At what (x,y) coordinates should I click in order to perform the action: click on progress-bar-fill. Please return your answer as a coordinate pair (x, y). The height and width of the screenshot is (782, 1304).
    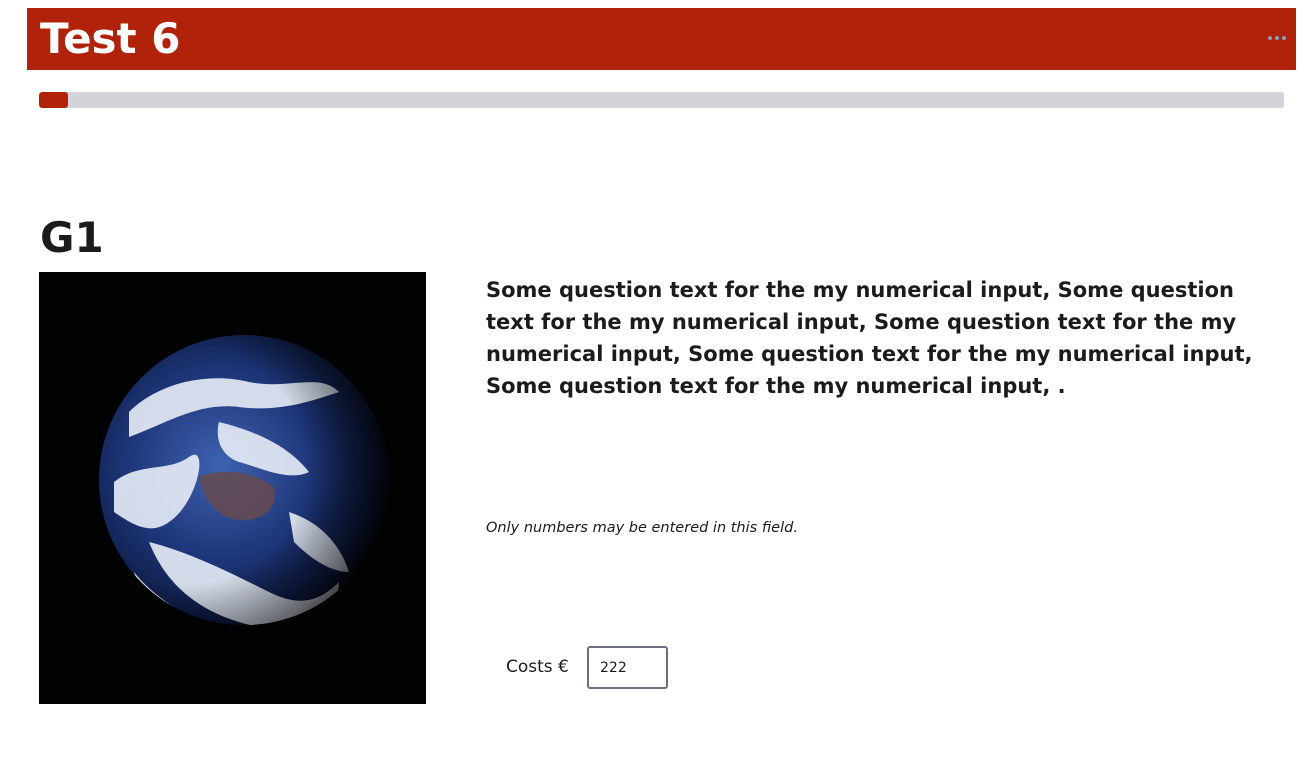
    Looking at the image, I should click on (53, 100).